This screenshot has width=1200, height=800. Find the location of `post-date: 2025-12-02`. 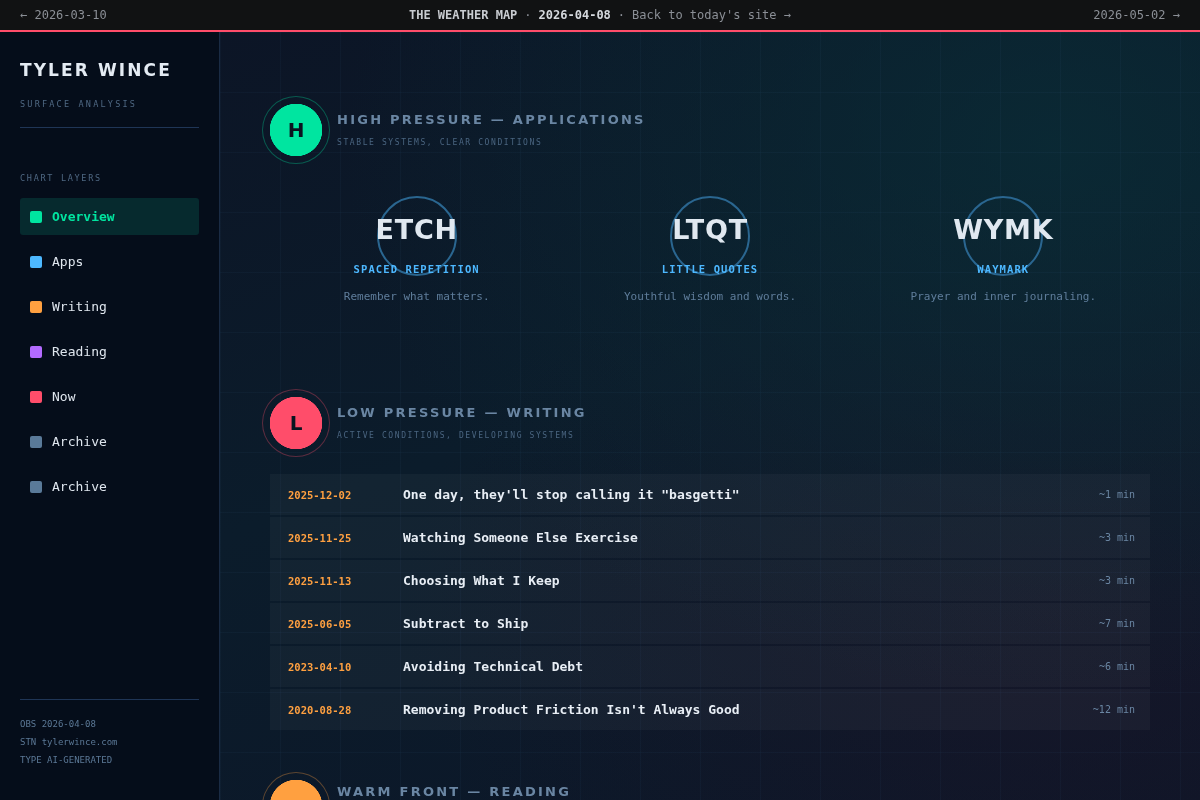

post-date: 2025-12-02 is located at coordinates (320, 494).